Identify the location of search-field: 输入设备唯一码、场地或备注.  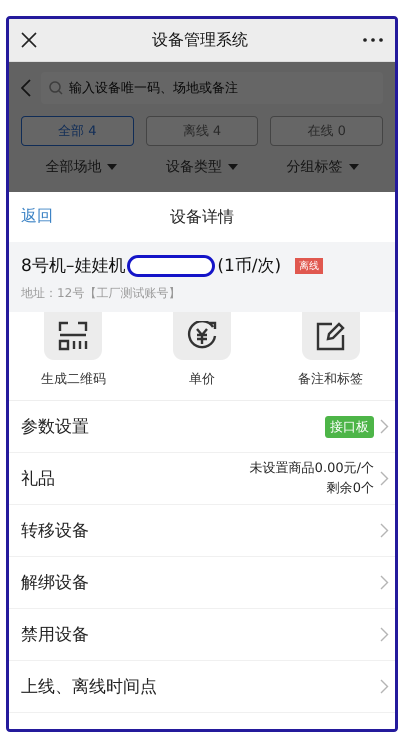
(212, 88).